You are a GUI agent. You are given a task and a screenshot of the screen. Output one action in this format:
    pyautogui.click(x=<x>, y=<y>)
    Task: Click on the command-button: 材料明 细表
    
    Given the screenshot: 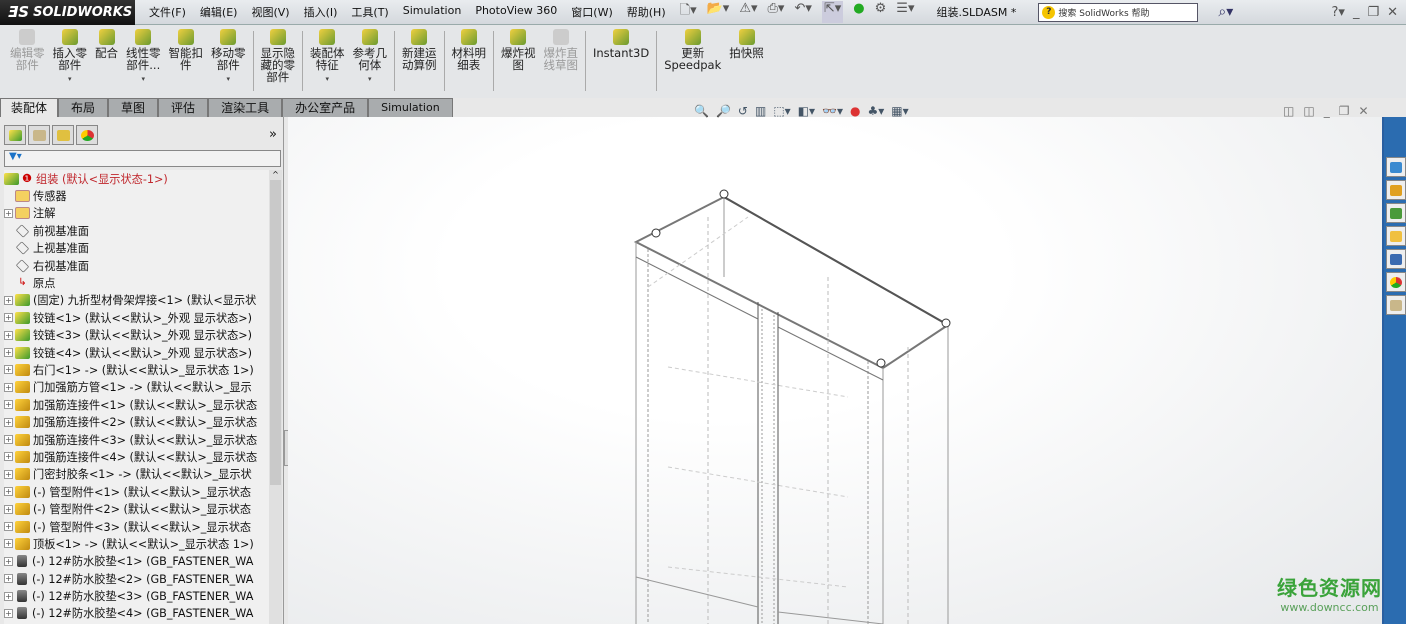 What is the action you would take?
    pyautogui.click(x=469, y=50)
    